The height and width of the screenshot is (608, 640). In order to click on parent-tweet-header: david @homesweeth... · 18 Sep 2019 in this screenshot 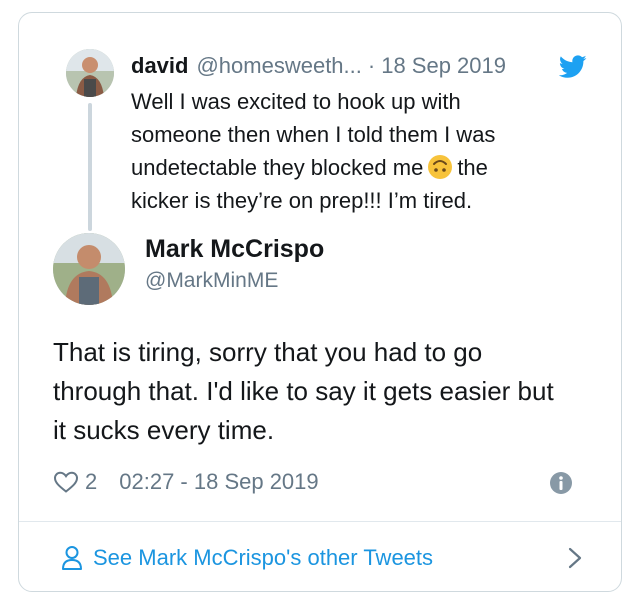, I will do `click(318, 66)`.